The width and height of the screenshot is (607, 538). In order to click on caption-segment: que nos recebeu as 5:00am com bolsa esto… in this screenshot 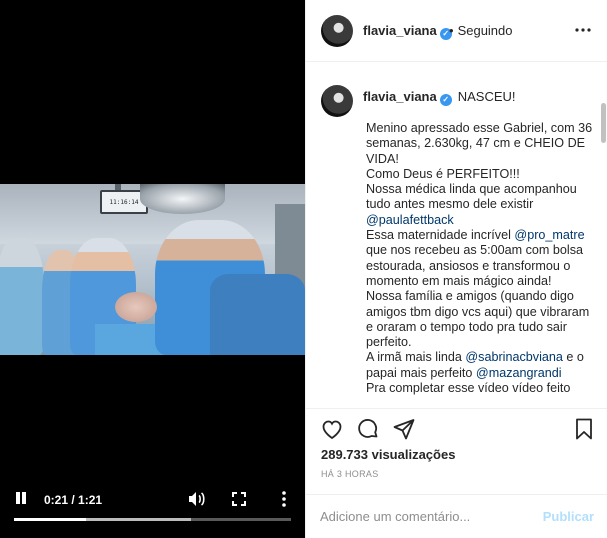, I will do `click(478, 304)`.